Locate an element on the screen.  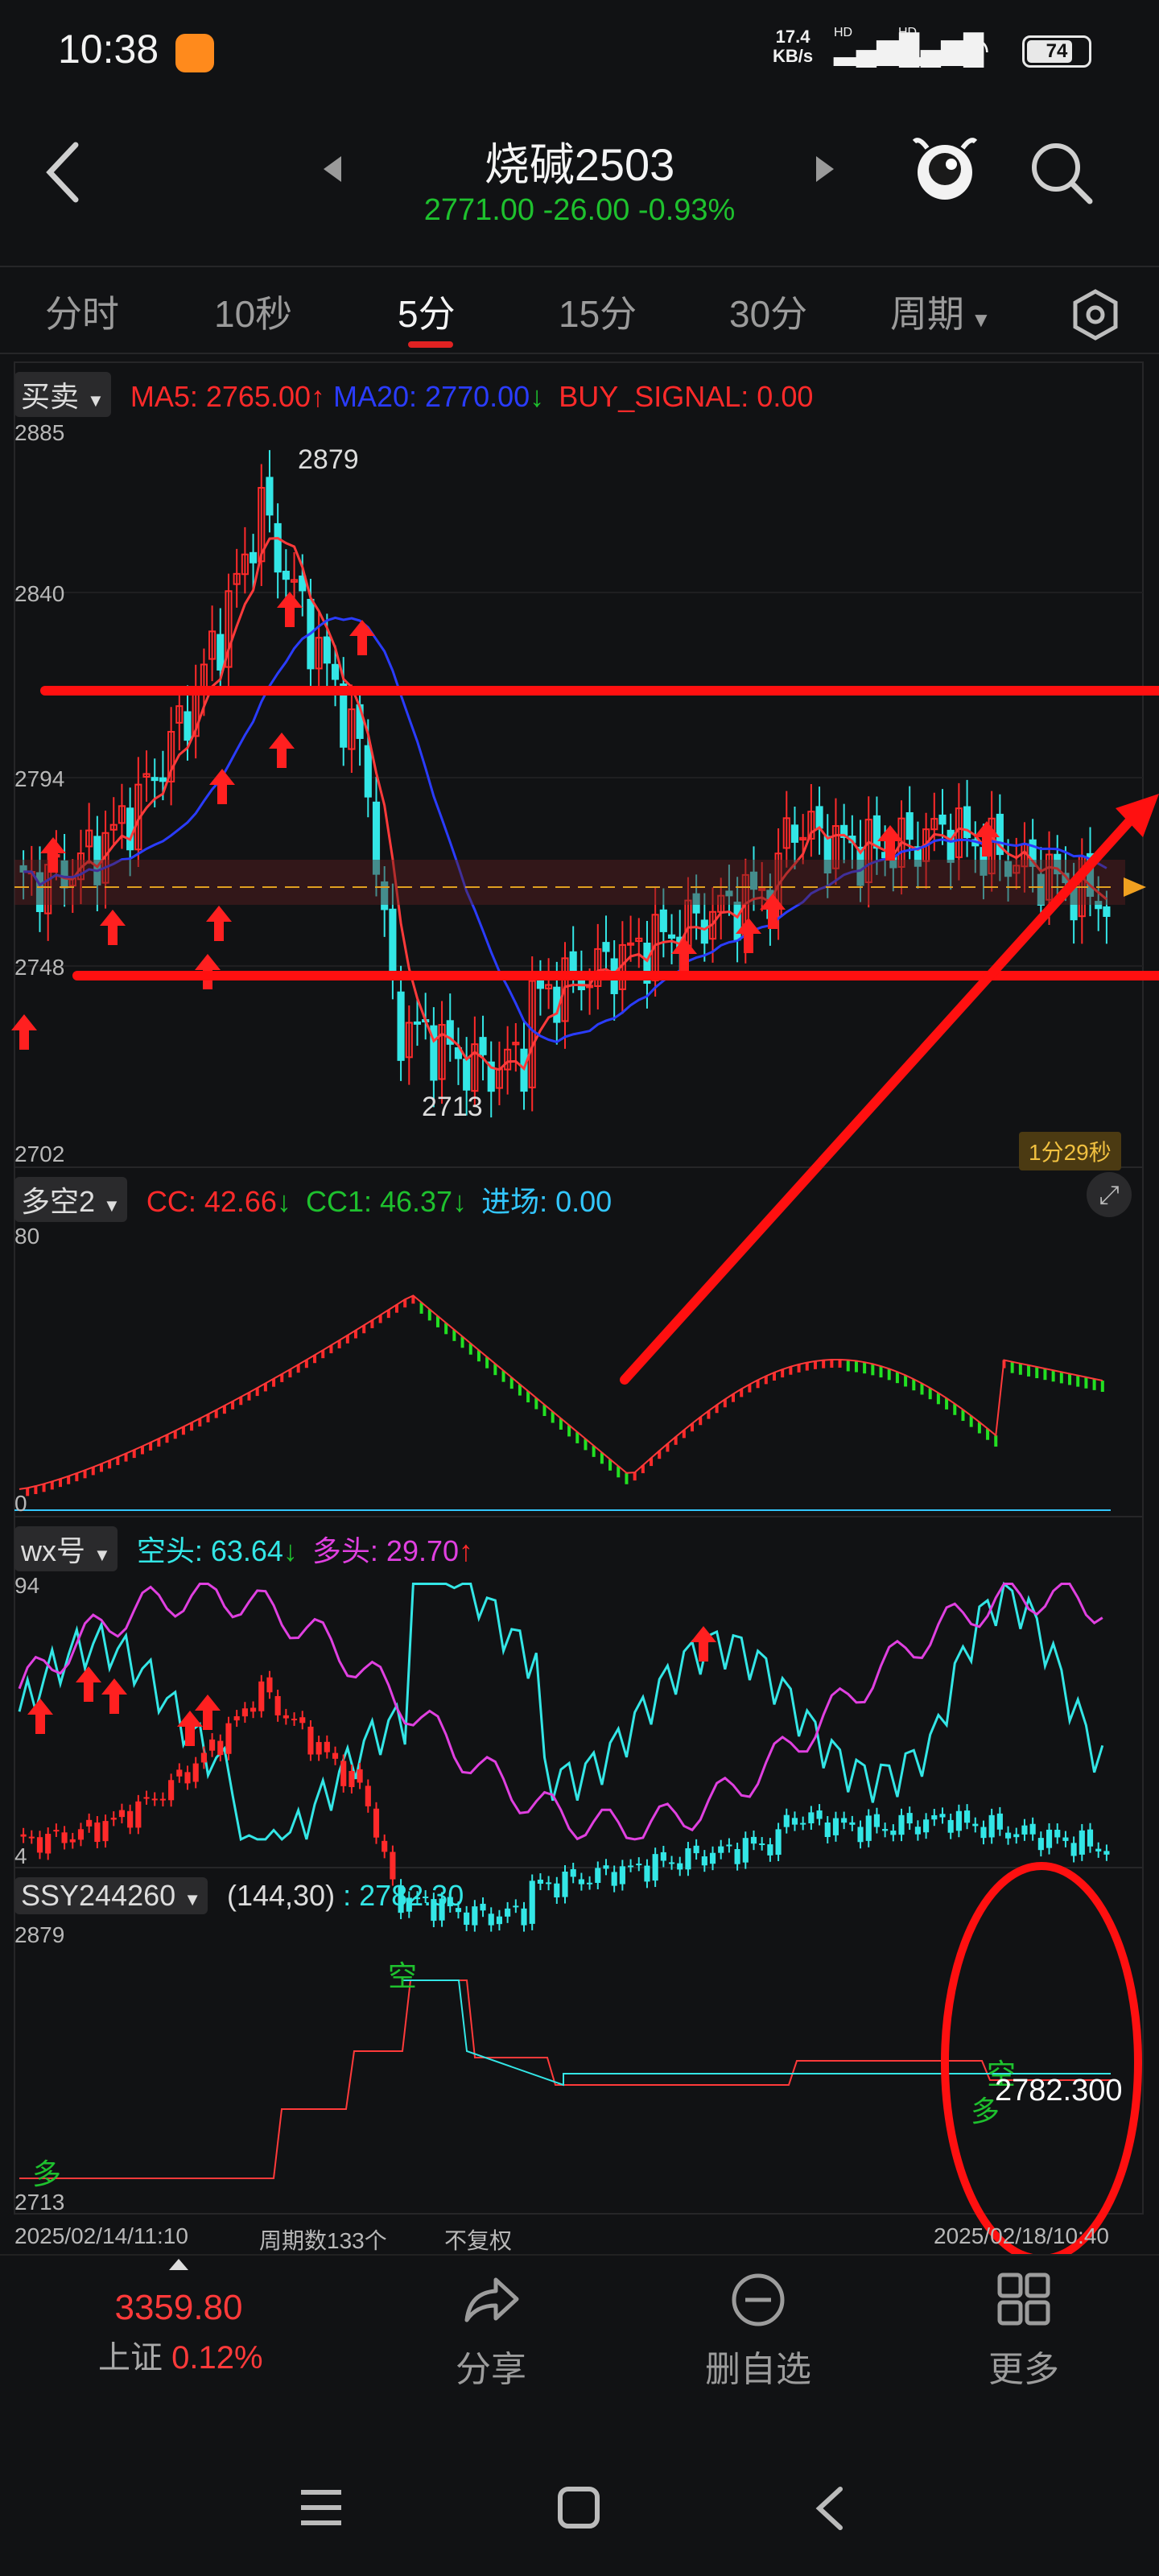
bar-countdown: 1分29秒 is located at coordinates (1070, 1151).